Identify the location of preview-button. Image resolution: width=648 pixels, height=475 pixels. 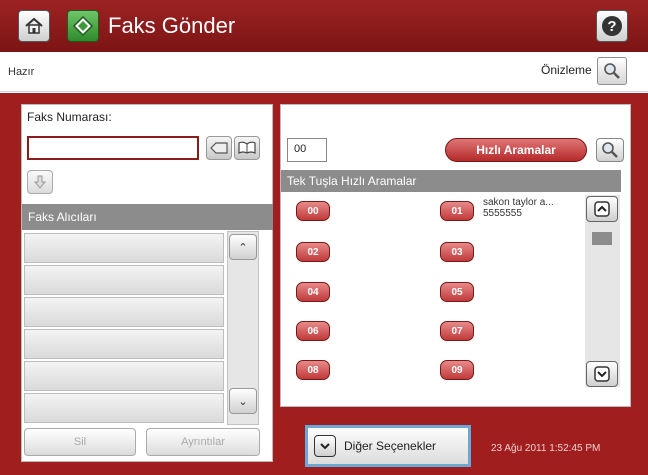
(612, 71).